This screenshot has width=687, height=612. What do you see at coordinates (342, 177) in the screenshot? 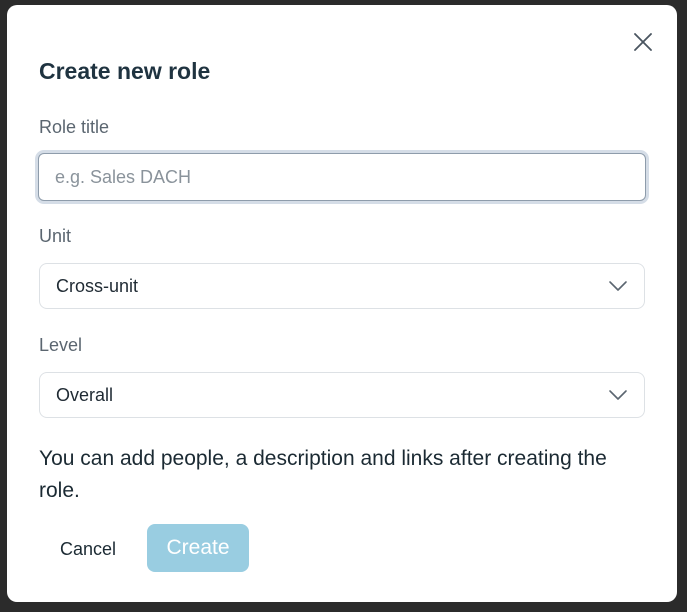
I see `role-title-input` at bounding box center [342, 177].